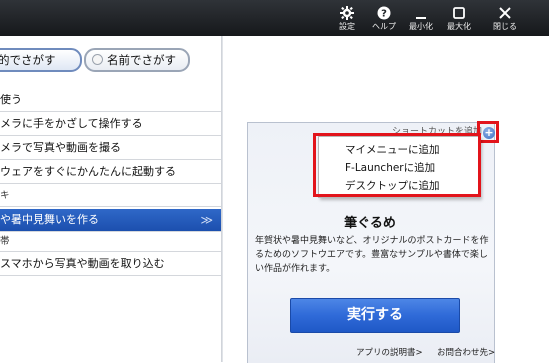  I want to click on list-item-label: 使う, so click(11, 99).